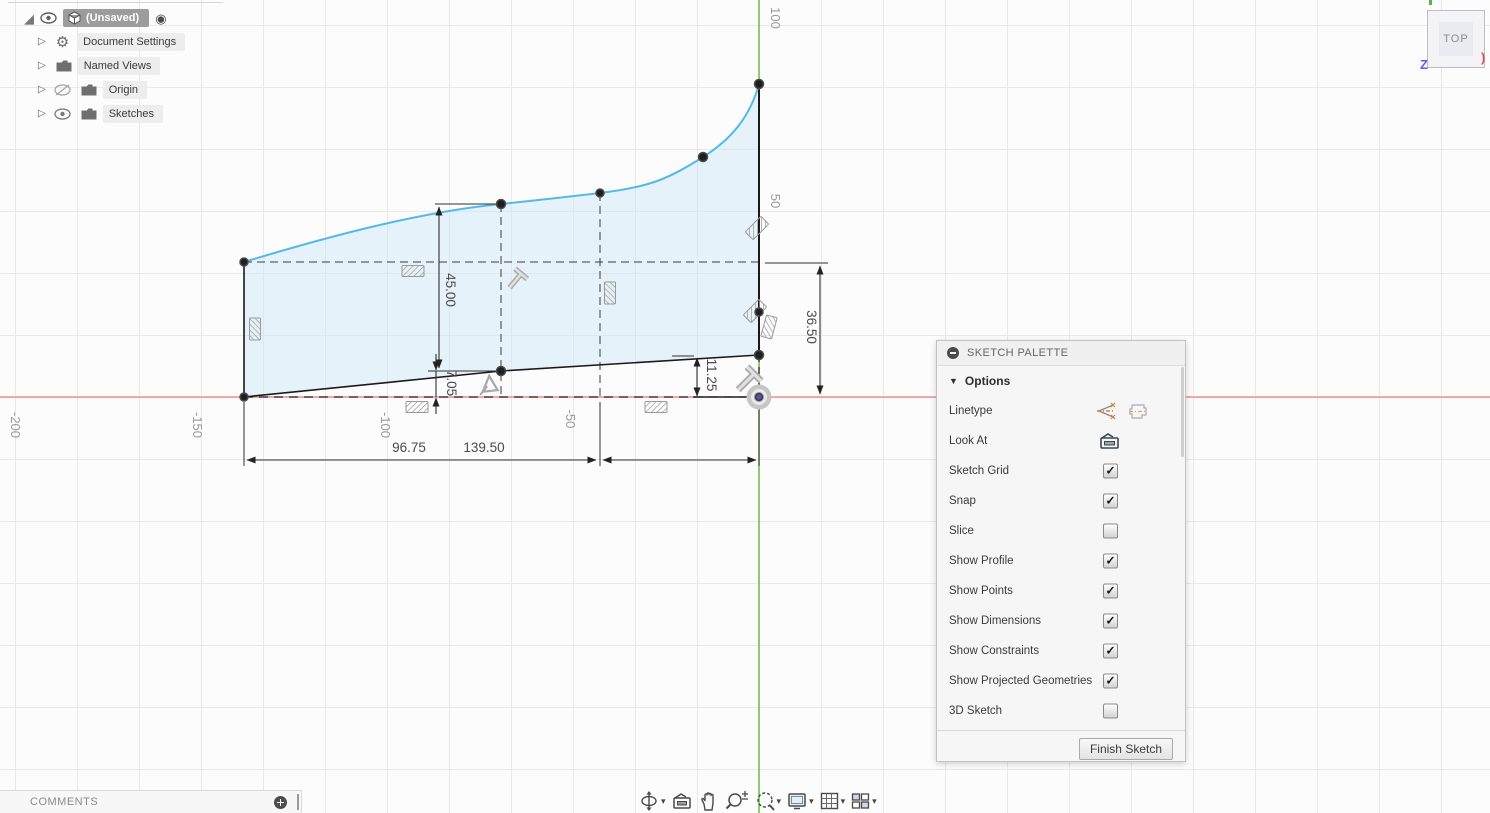 This screenshot has height=813, width=1490. I want to click on dim-96: 96.75, so click(409, 447).